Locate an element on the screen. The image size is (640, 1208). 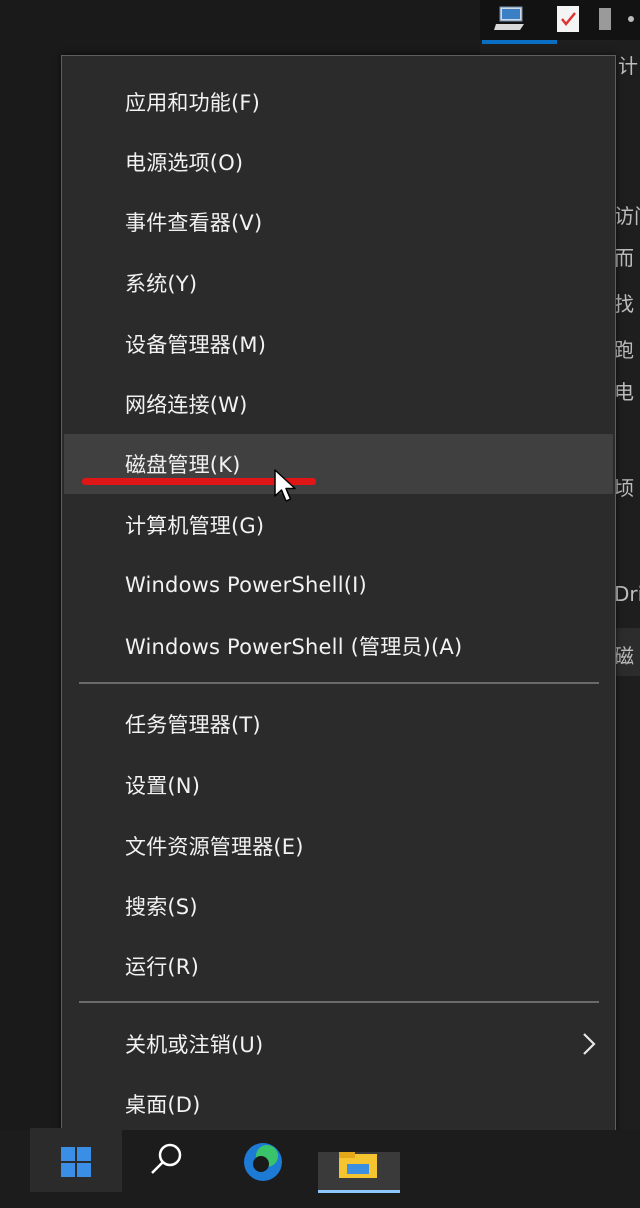
menu-item-powershell: Windows PowerShell(I) is located at coordinates (338, 585).